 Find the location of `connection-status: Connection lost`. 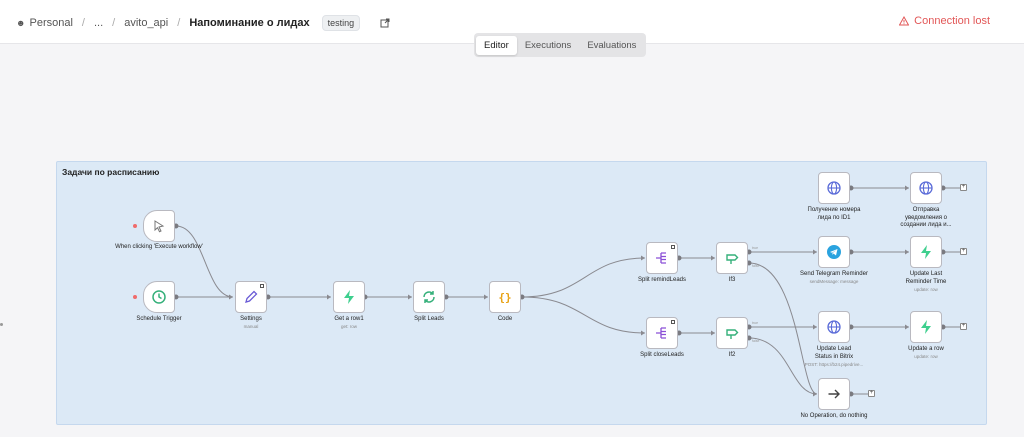

connection-status: Connection lost is located at coordinates (944, 21).